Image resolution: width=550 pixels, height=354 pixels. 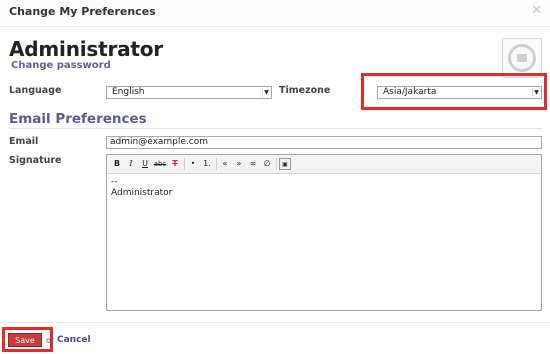 I want to click on signature-text: -- Administrator, so click(x=141, y=188).